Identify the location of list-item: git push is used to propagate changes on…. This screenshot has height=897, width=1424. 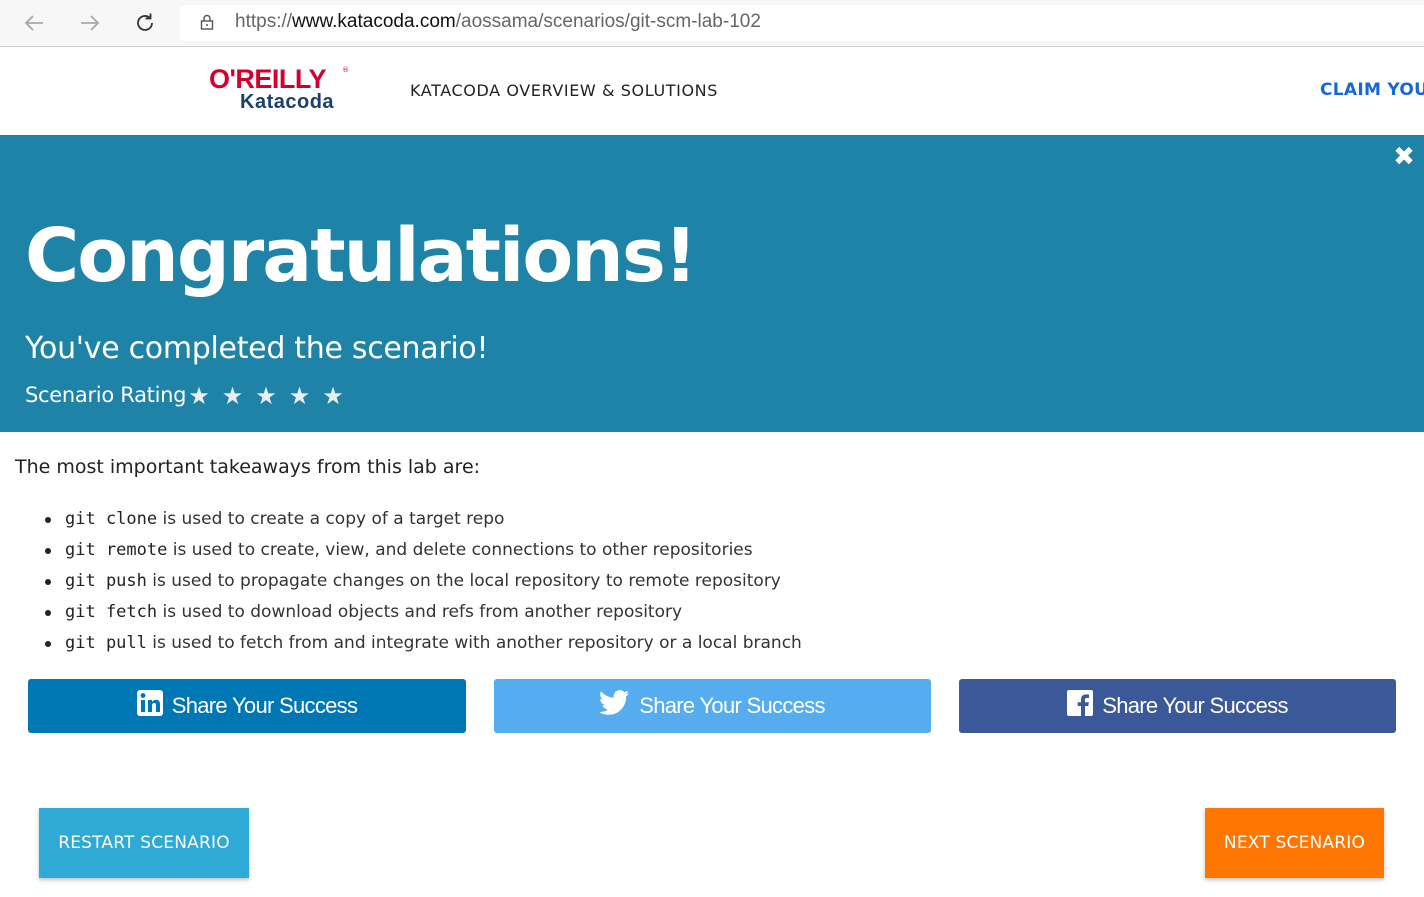
(421, 581).